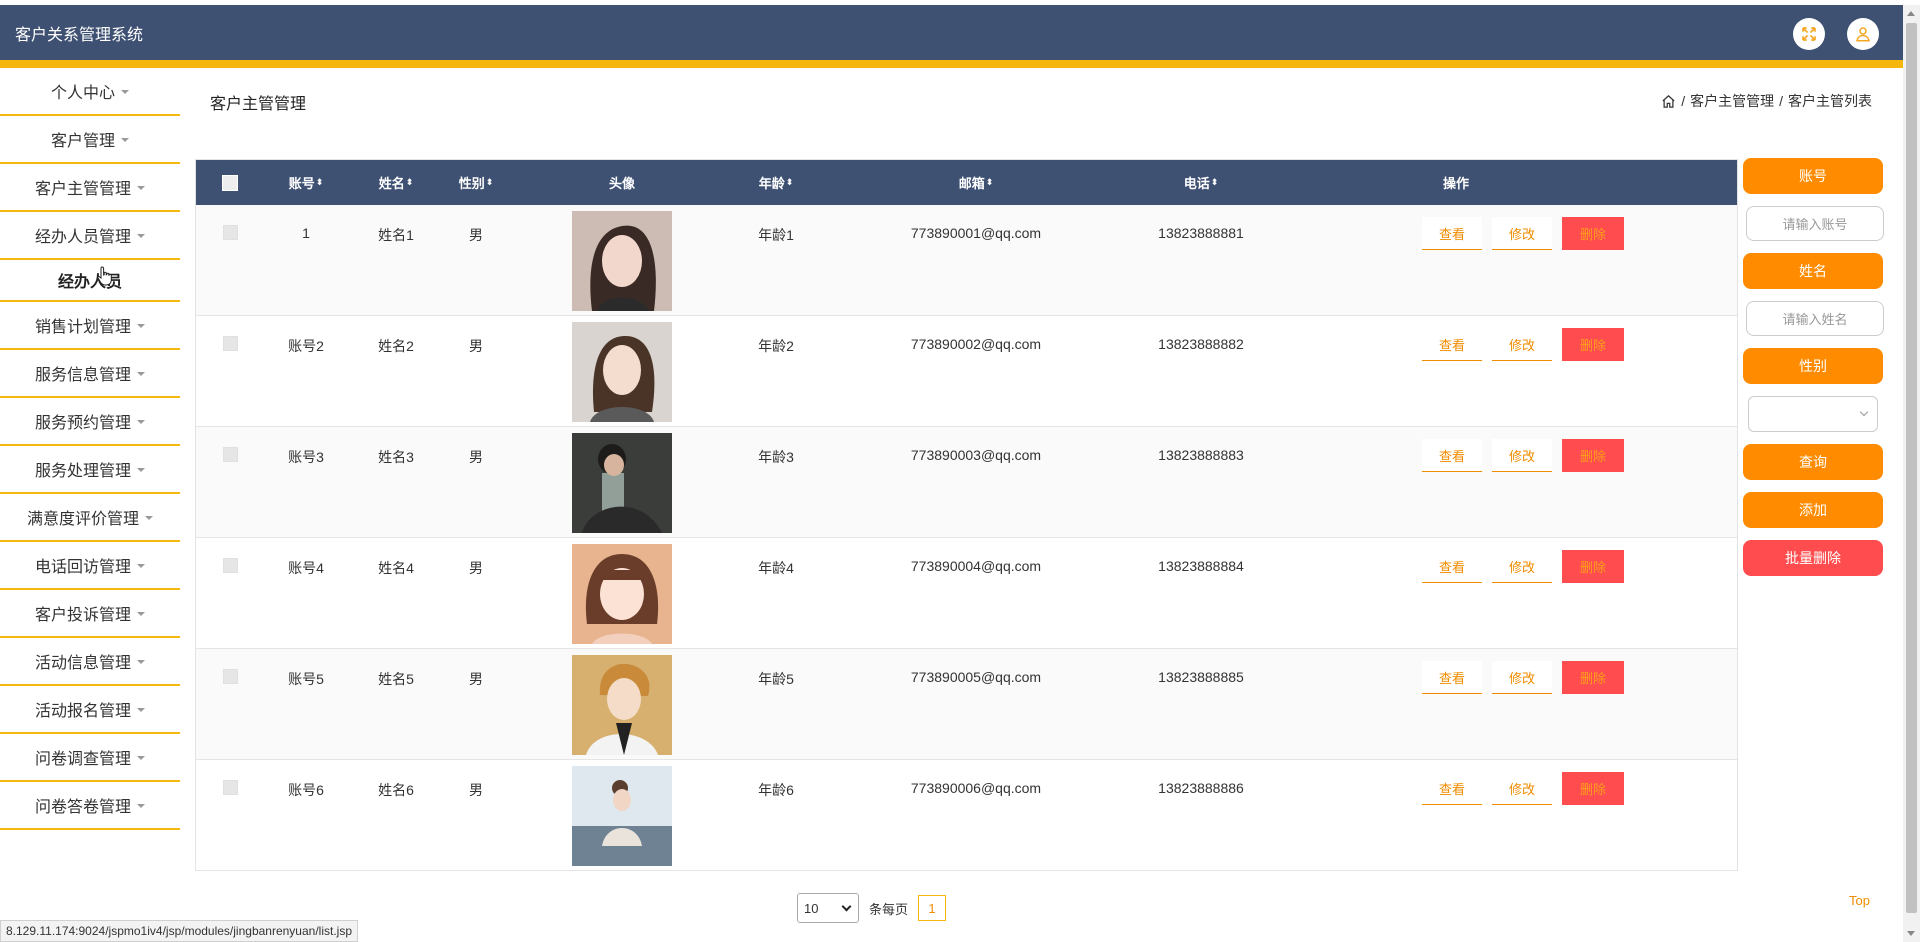  What do you see at coordinates (1455, 183) in the screenshot?
I see `header-actions: 操作` at bounding box center [1455, 183].